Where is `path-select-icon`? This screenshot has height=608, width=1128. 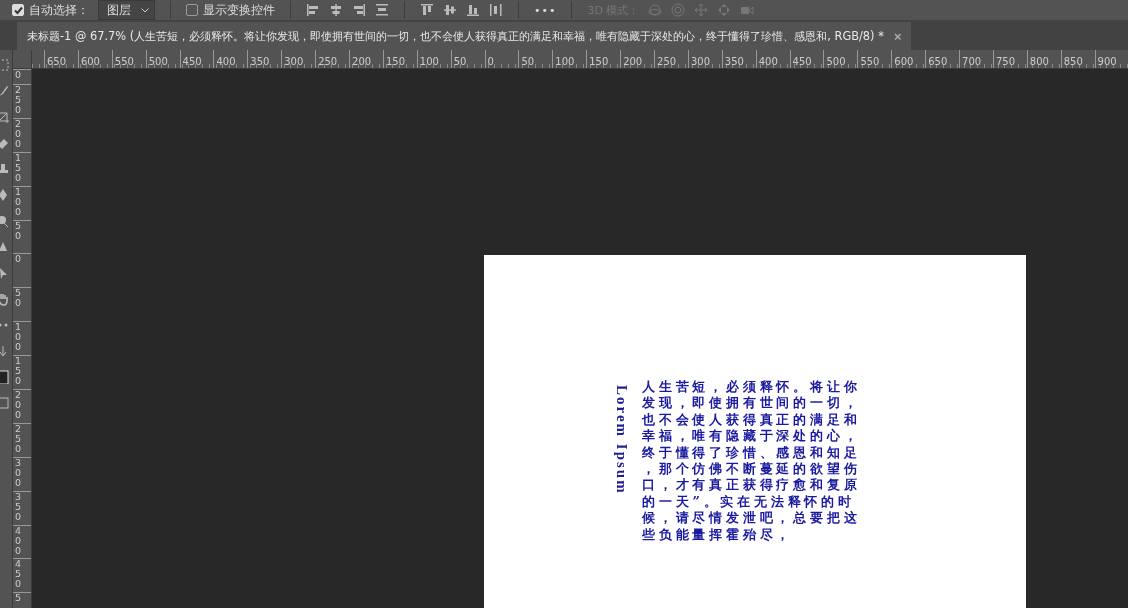 path-select-icon is located at coordinates (5, 273).